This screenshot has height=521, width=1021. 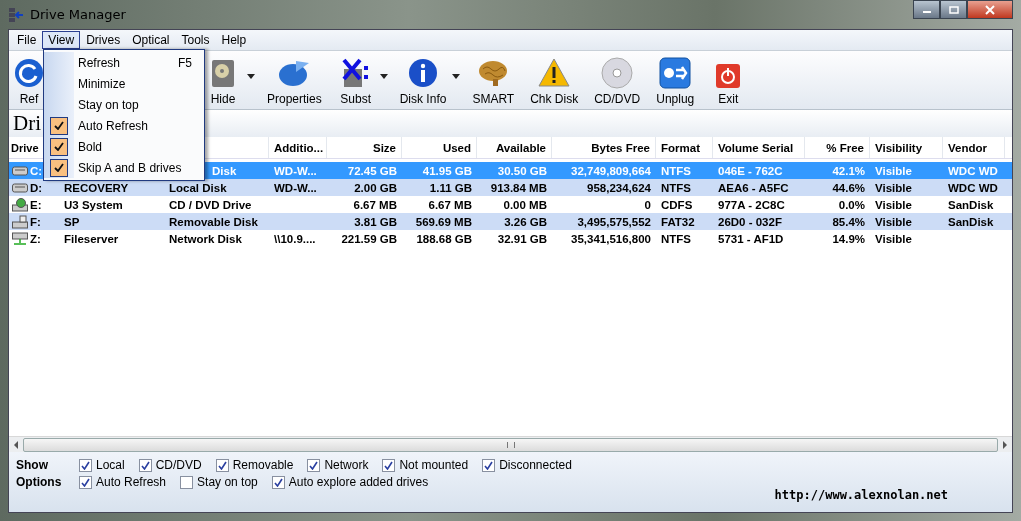 I want to click on toolbar-button: Exit, so click(x=728, y=85).